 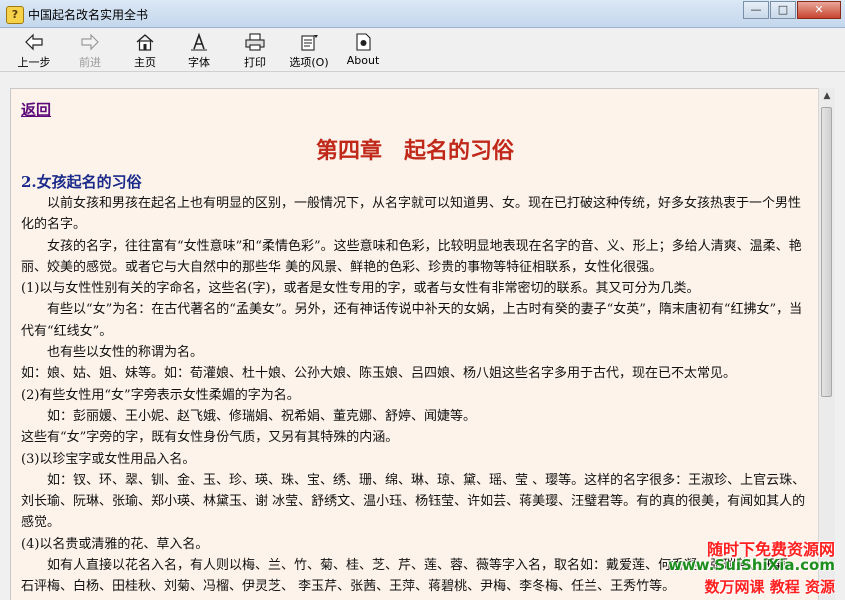 I want to click on window-title: 中国起名改名实用全书, so click(x=88, y=15).